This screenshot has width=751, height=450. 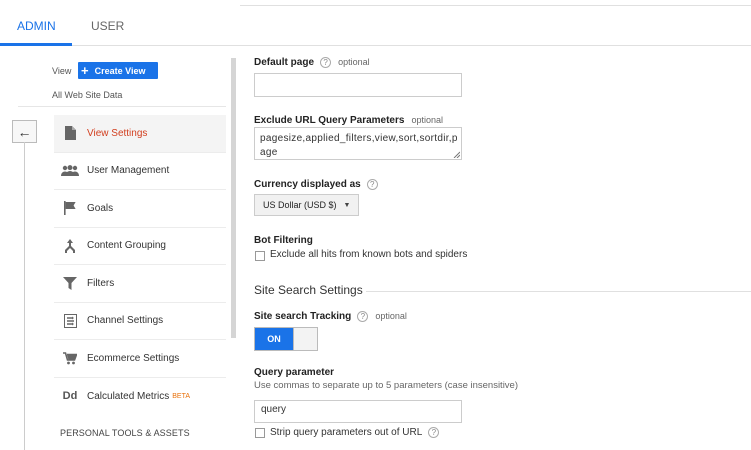 I want to click on textarea-line: age, so click(x=269, y=152).